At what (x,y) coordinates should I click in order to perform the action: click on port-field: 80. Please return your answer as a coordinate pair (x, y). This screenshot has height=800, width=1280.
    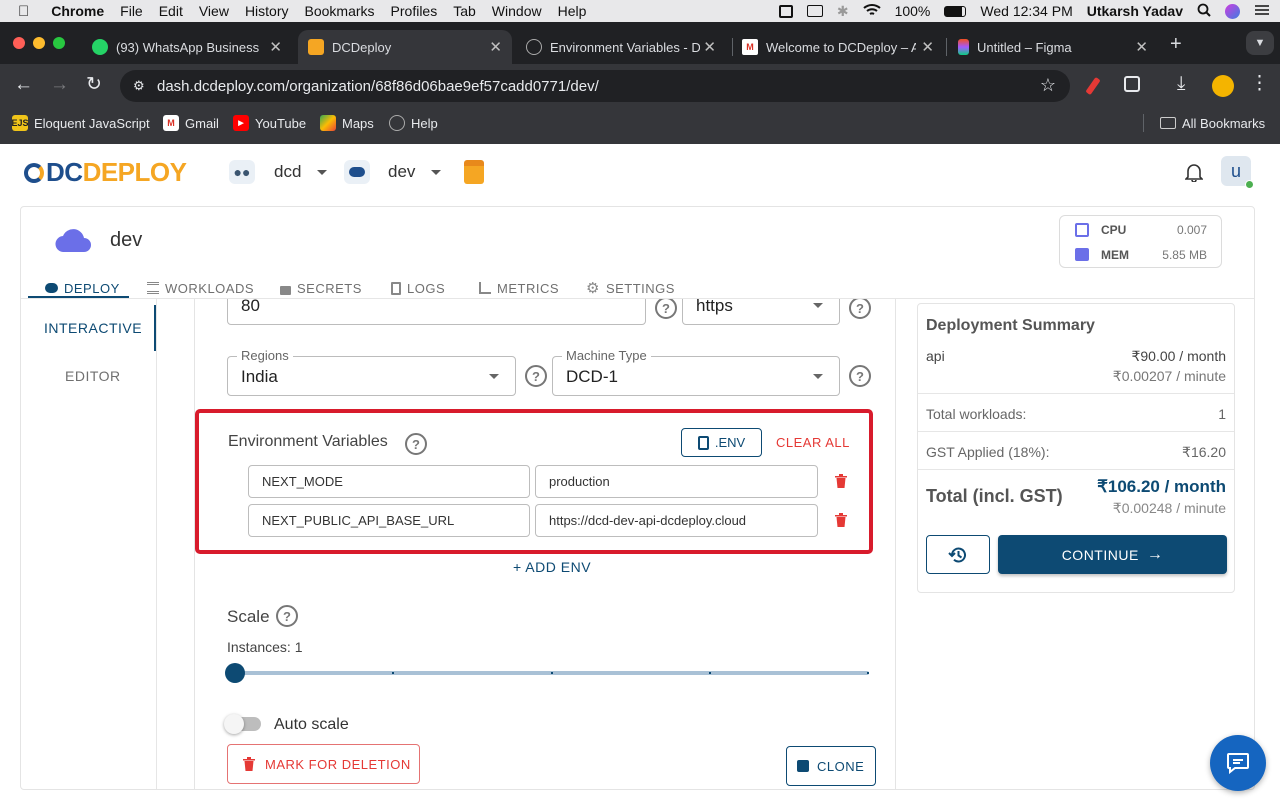
    Looking at the image, I should click on (436, 312).